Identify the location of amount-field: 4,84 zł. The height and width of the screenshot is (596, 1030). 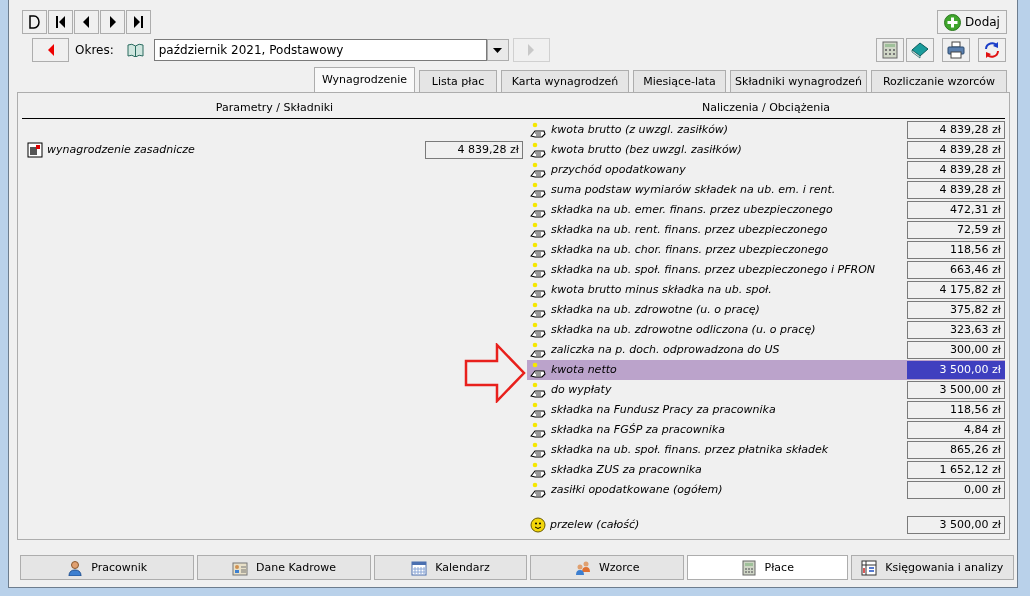
(956, 430).